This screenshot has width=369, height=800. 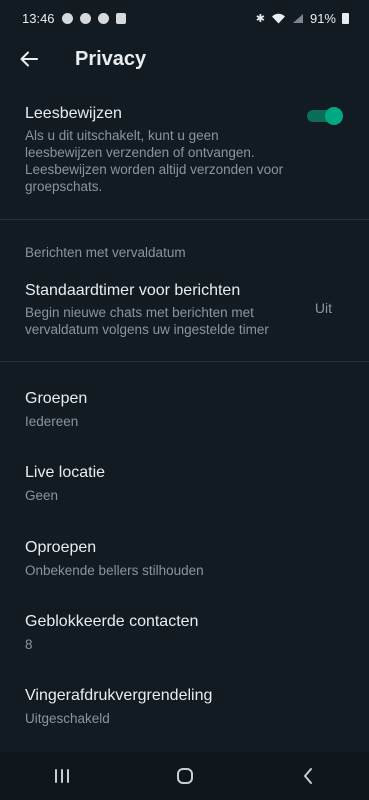 What do you see at coordinates (42, 495) in the screenshot?
I see `setting-value: Geen` at bounding box center [42, 495].